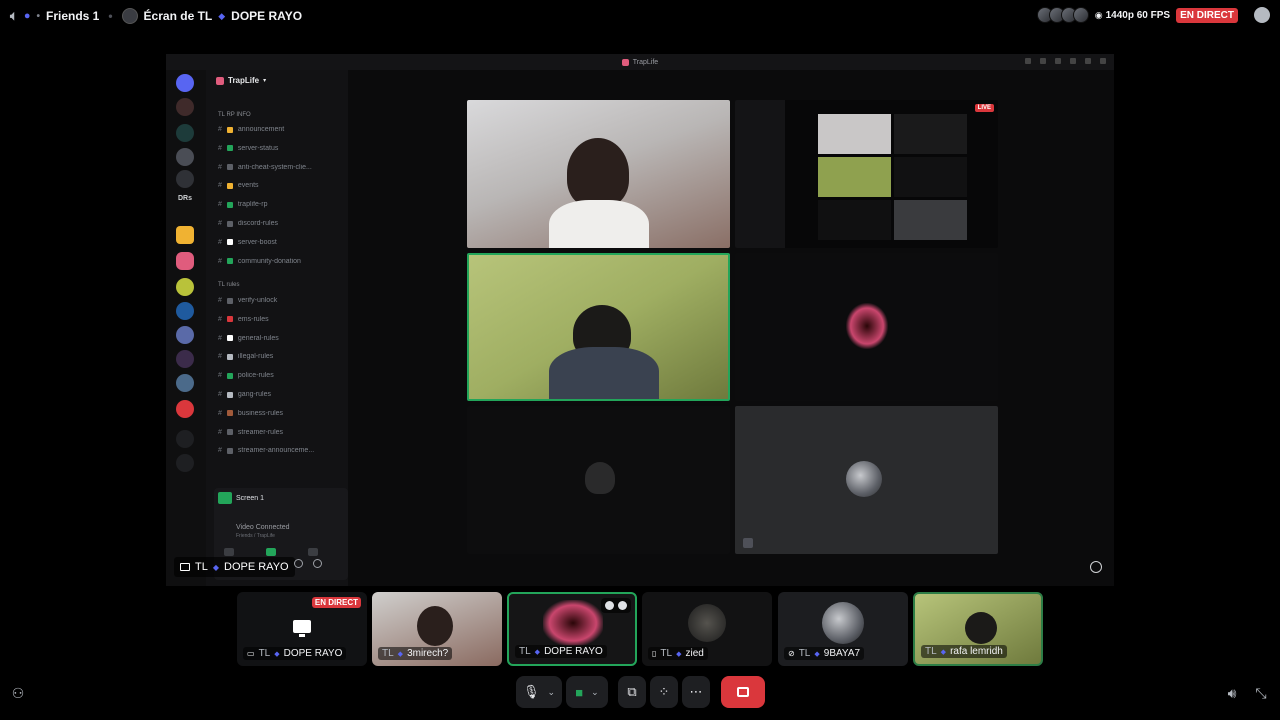 This screenshot has width=1280, height=720. I want to click on activities-button: ⁘, so click(664, 692).